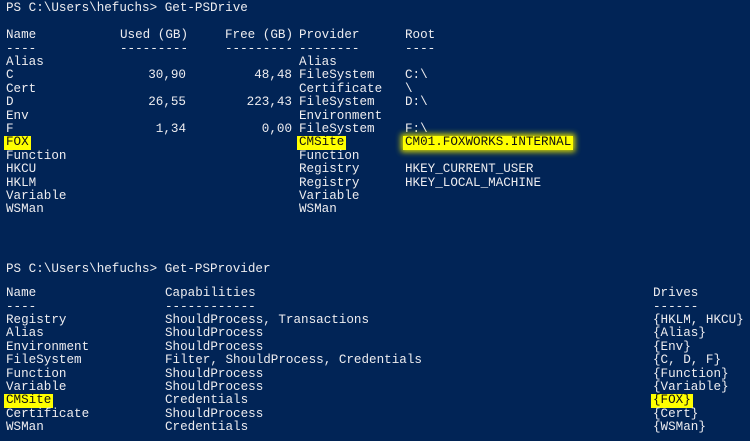 Image resolution: width=750 pixels, height=441 pixels. I want to click on drive-name: HKCU, so click(21, 169).